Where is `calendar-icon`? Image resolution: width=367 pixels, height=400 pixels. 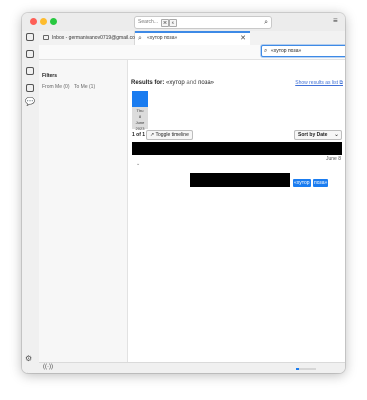 calendar-icon is located at coordinates (30, 71).